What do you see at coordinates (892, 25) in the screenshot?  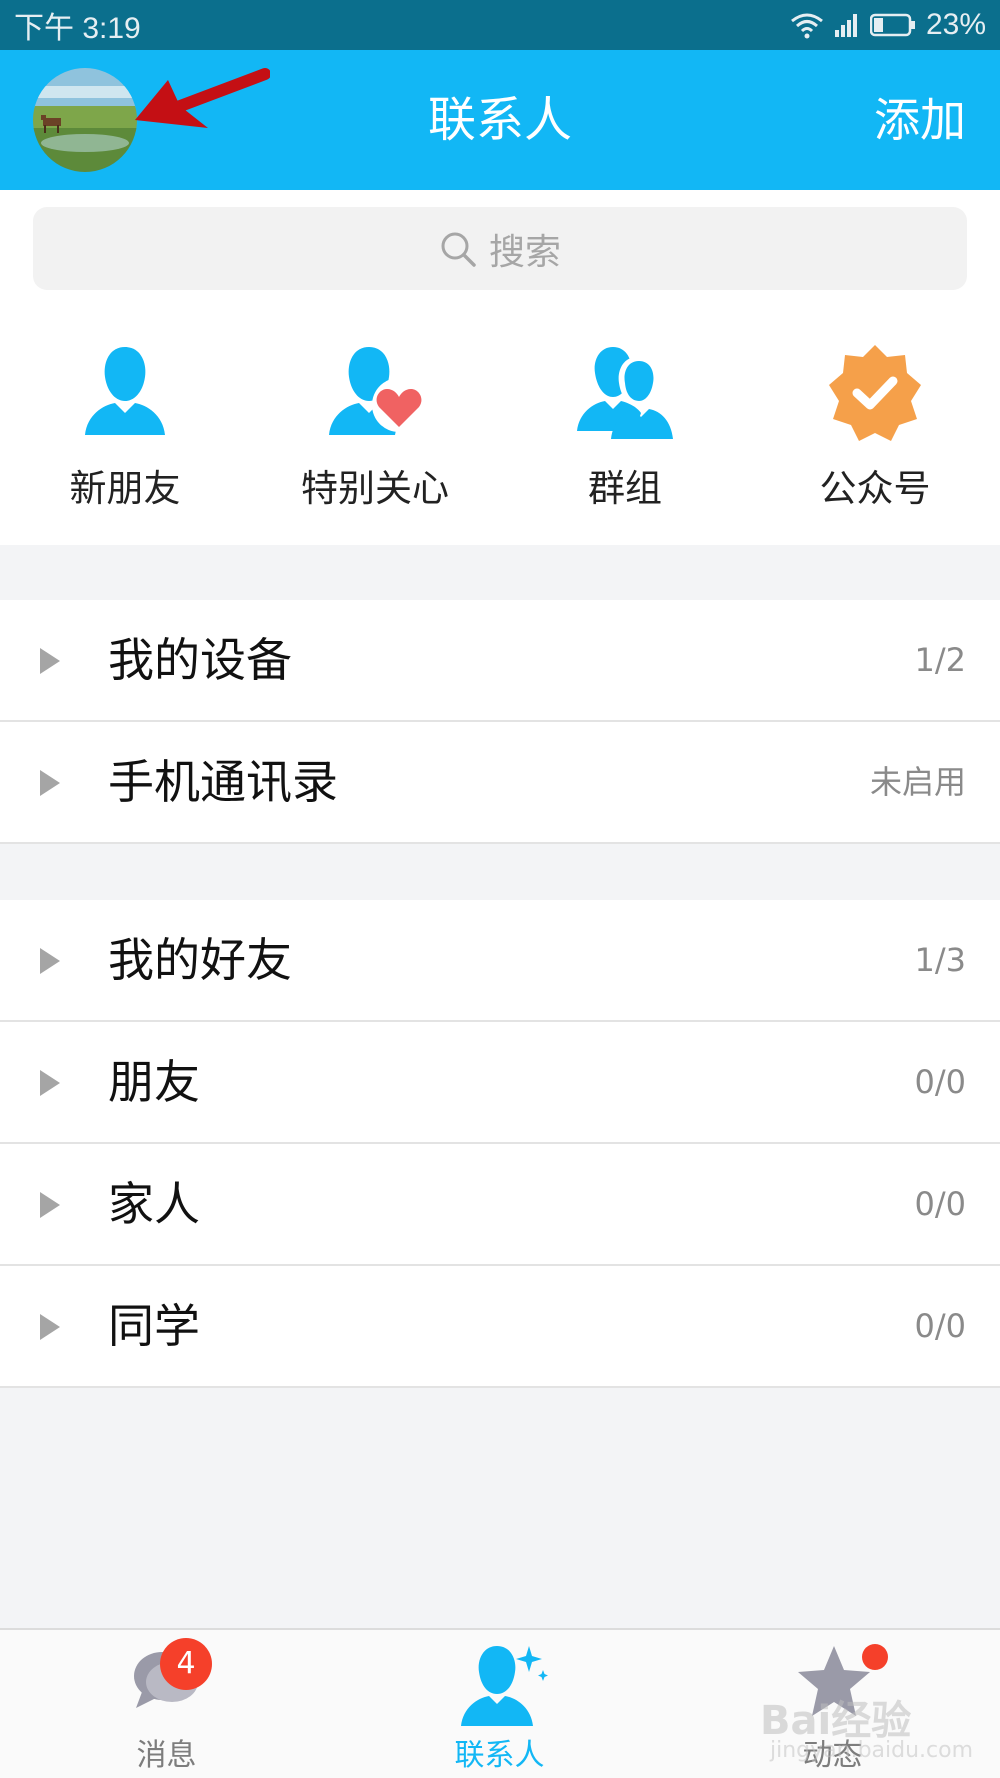 I see `battery-icon` at bounding box center [892, 25].